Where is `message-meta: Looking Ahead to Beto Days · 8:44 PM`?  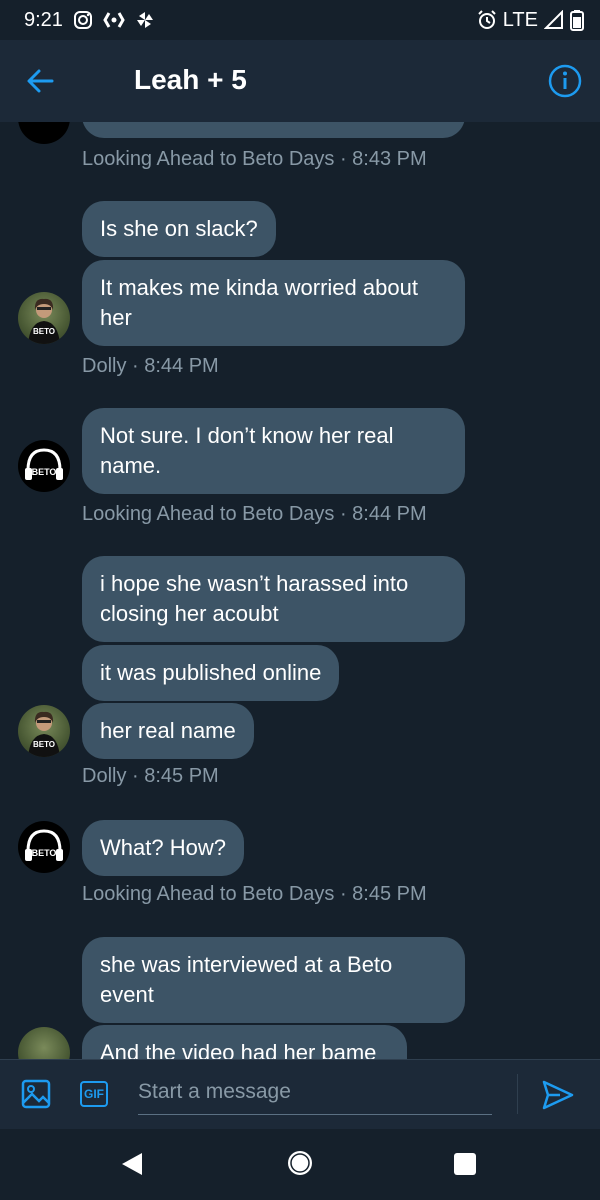
message-meta: Looking Ahead to Beto Days · 8:44 PM is located at coordinates (254, 514).